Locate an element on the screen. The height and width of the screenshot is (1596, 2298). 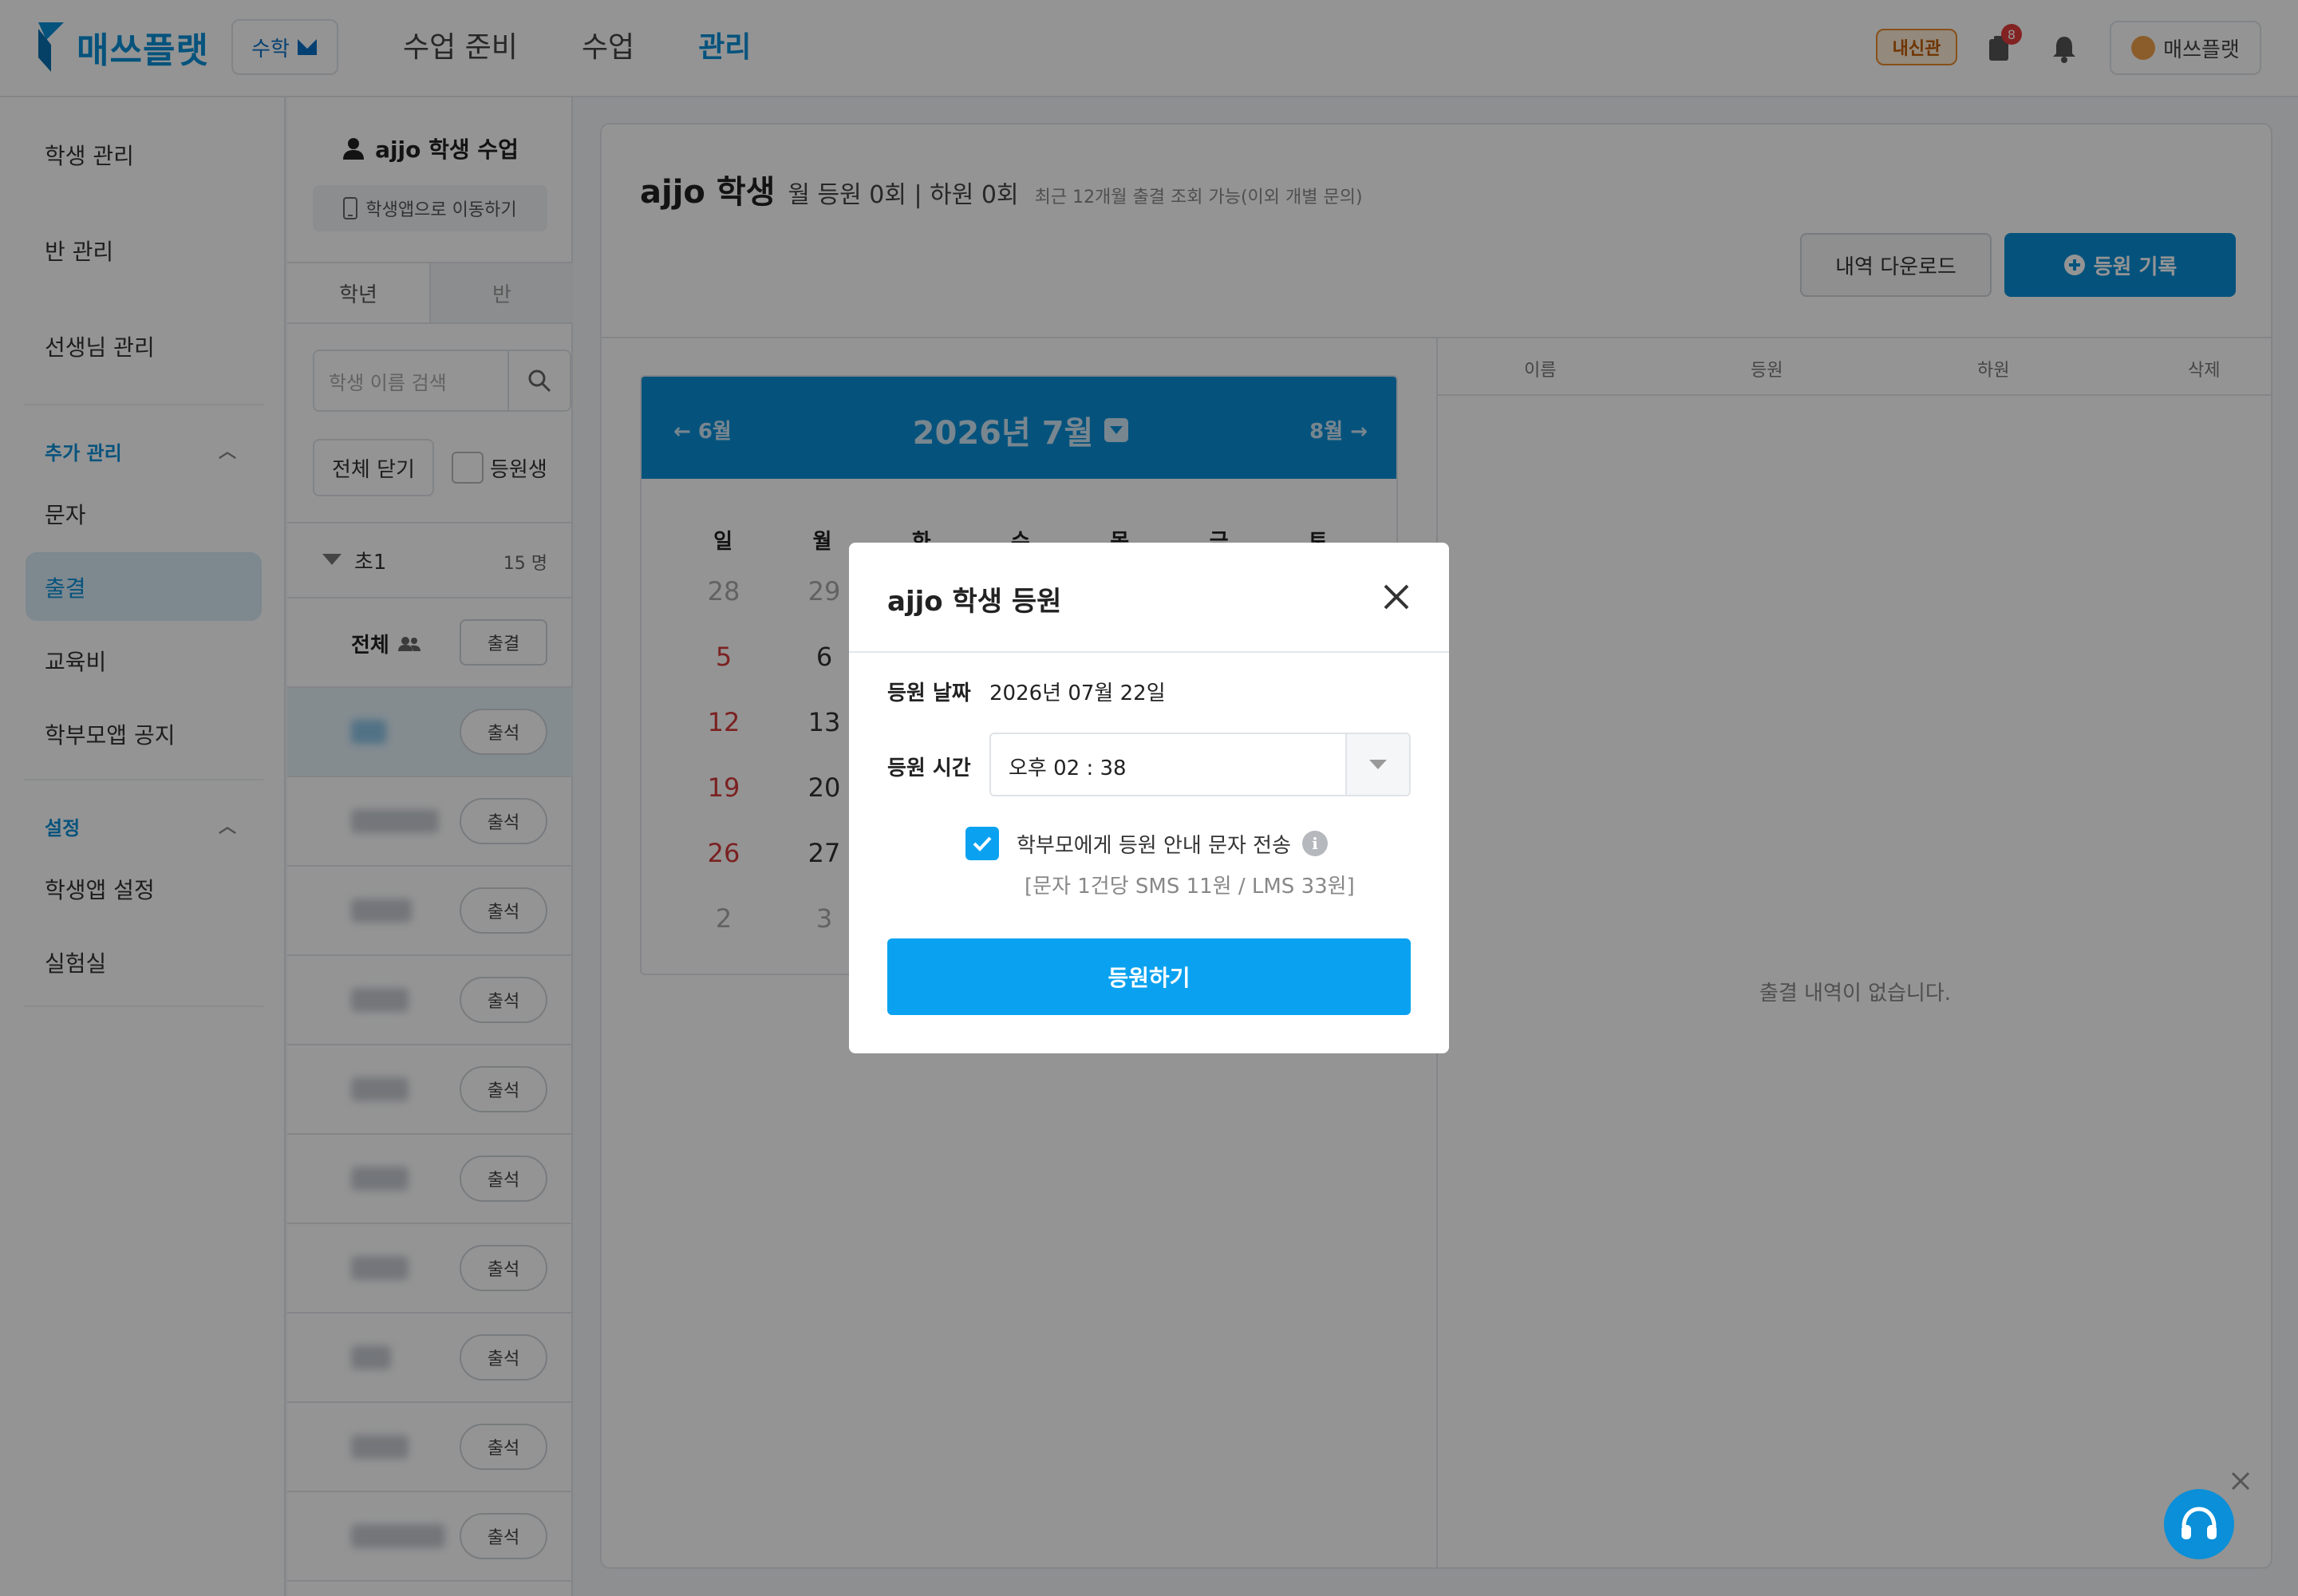
modal-title: ajjo 학생 등원 is located at coordinates (974, 602).